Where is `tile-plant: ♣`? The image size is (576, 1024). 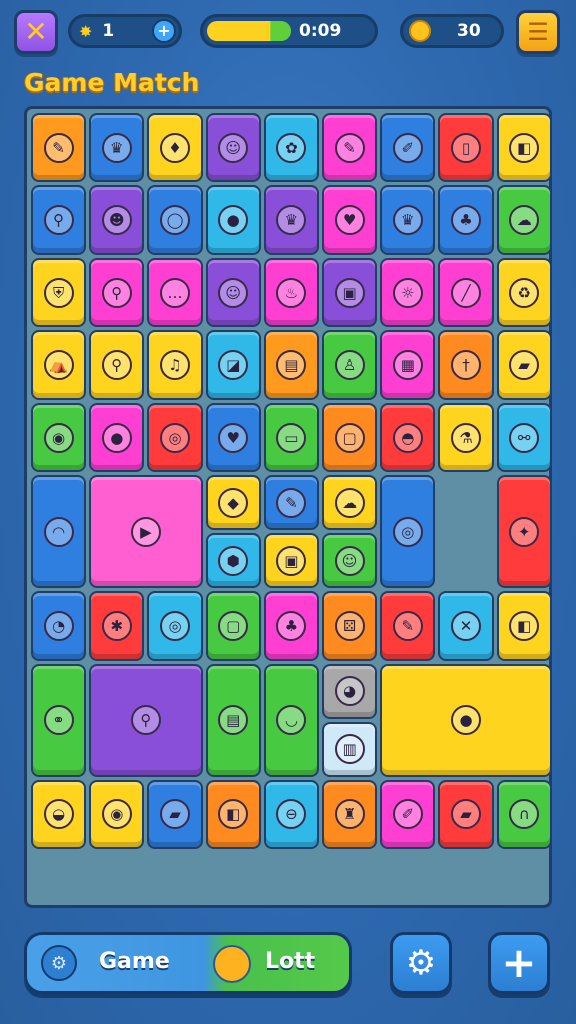
tile-plant: ♣ is located at coordinates (291, 626).